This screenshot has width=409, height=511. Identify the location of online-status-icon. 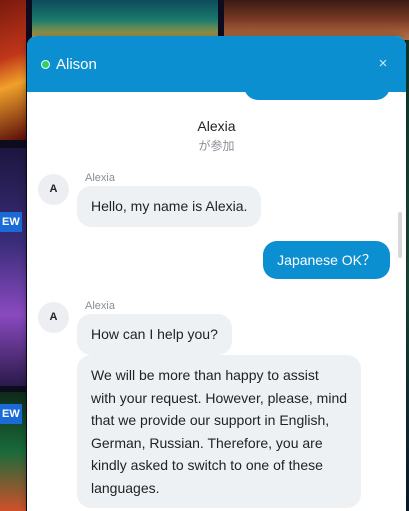
(45, 64).